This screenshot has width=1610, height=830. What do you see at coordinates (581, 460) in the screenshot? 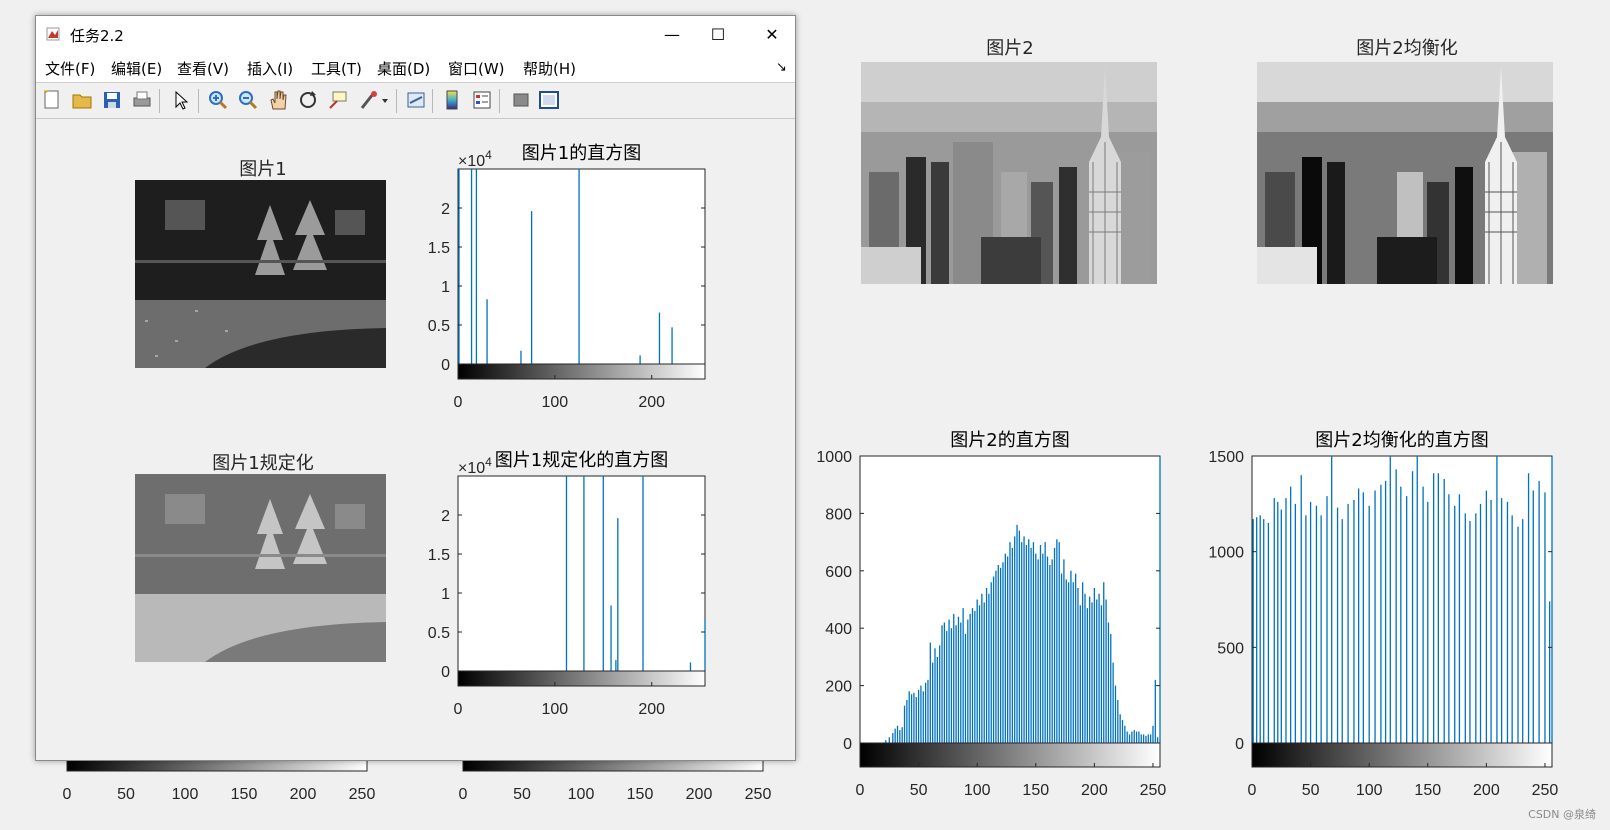
I see `chart-title: 图片1规定化的直方图` at bounding box center [581, 460].